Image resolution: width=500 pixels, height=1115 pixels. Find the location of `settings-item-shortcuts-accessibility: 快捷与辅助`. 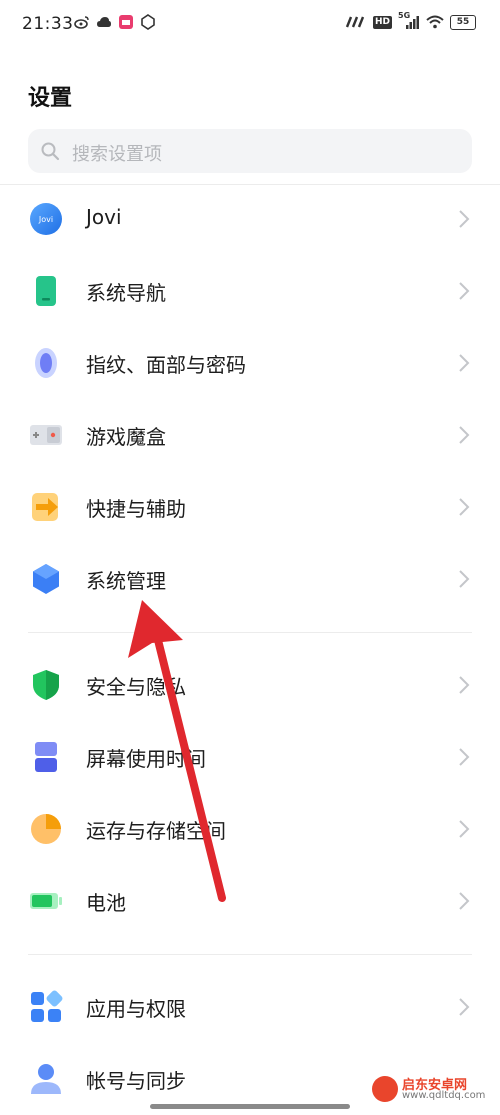

settings-item-shortcuts-accessibility: 快捷与辅助 is located at coordinates (250, 507).